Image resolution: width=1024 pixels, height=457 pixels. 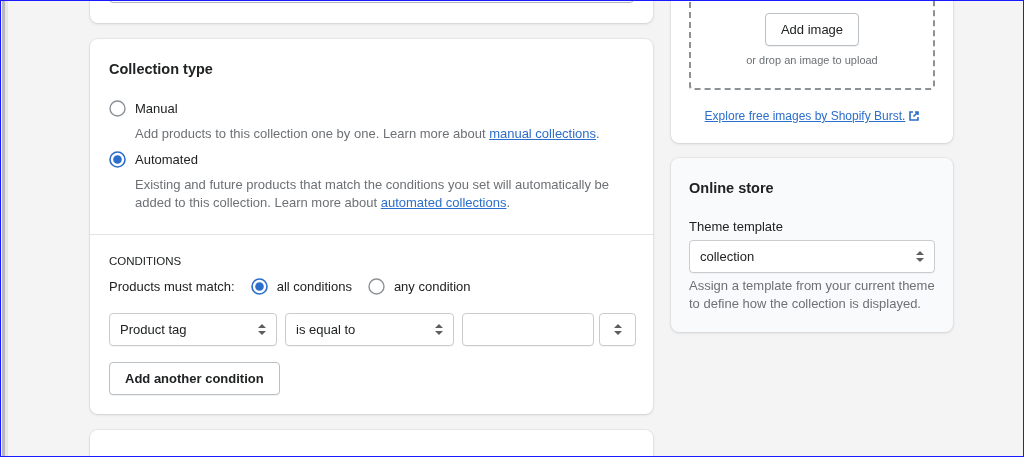 What do you see at coordinates (373, 194) in the screenshot?
I see `option-description: Existing and future products that match the conditions you set will automatically be added to this collection. Learn more about automated collections.` at bounding box center [373, 194].